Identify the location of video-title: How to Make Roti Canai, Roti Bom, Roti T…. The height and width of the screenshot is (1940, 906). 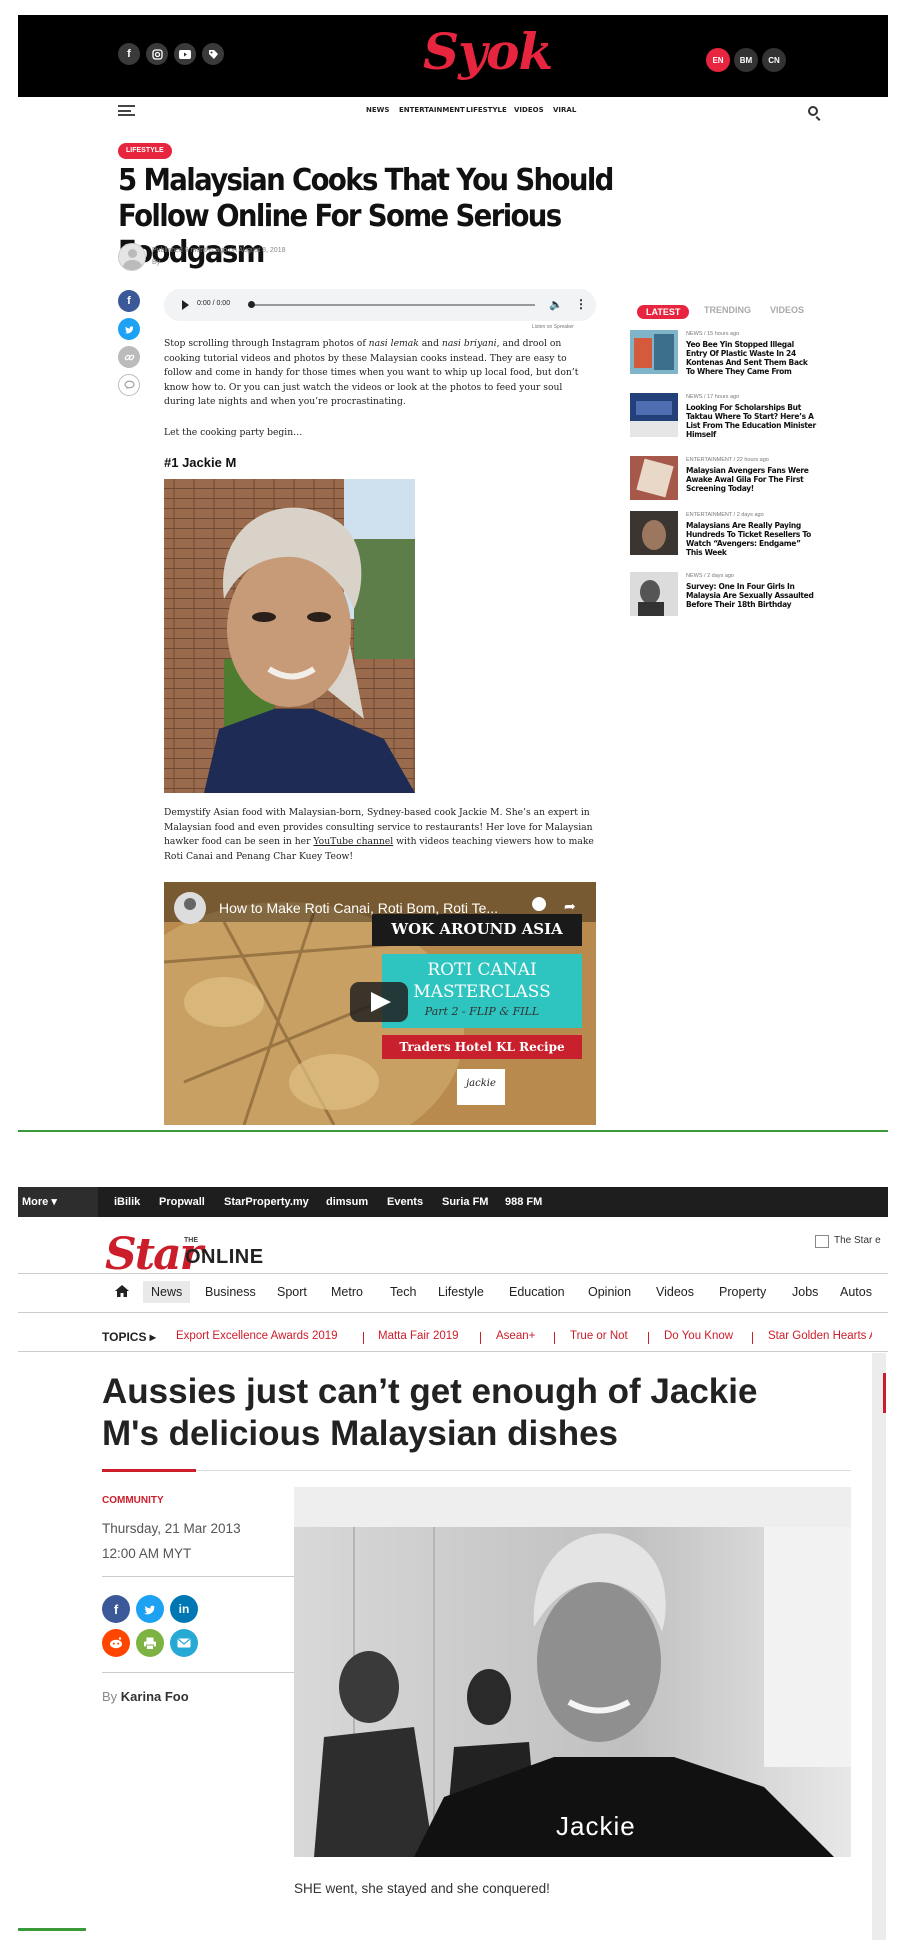
(358, 908).